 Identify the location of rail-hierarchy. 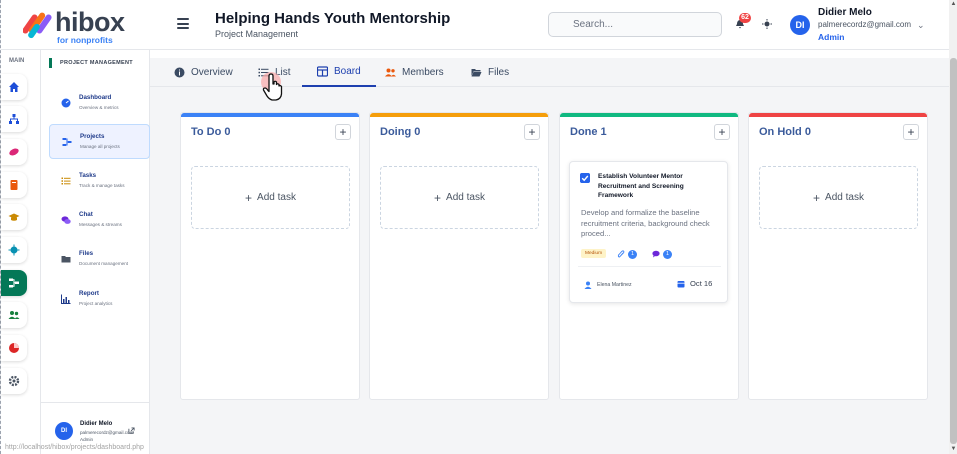
(14, 119).